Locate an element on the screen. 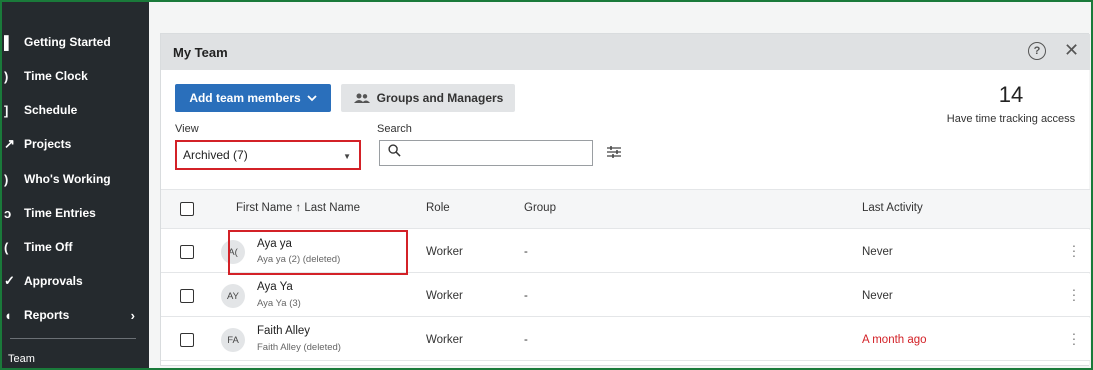 The height and width of the screenshot is (370, 1093). calendar-icon: ] is located at coordinates (6, 110).